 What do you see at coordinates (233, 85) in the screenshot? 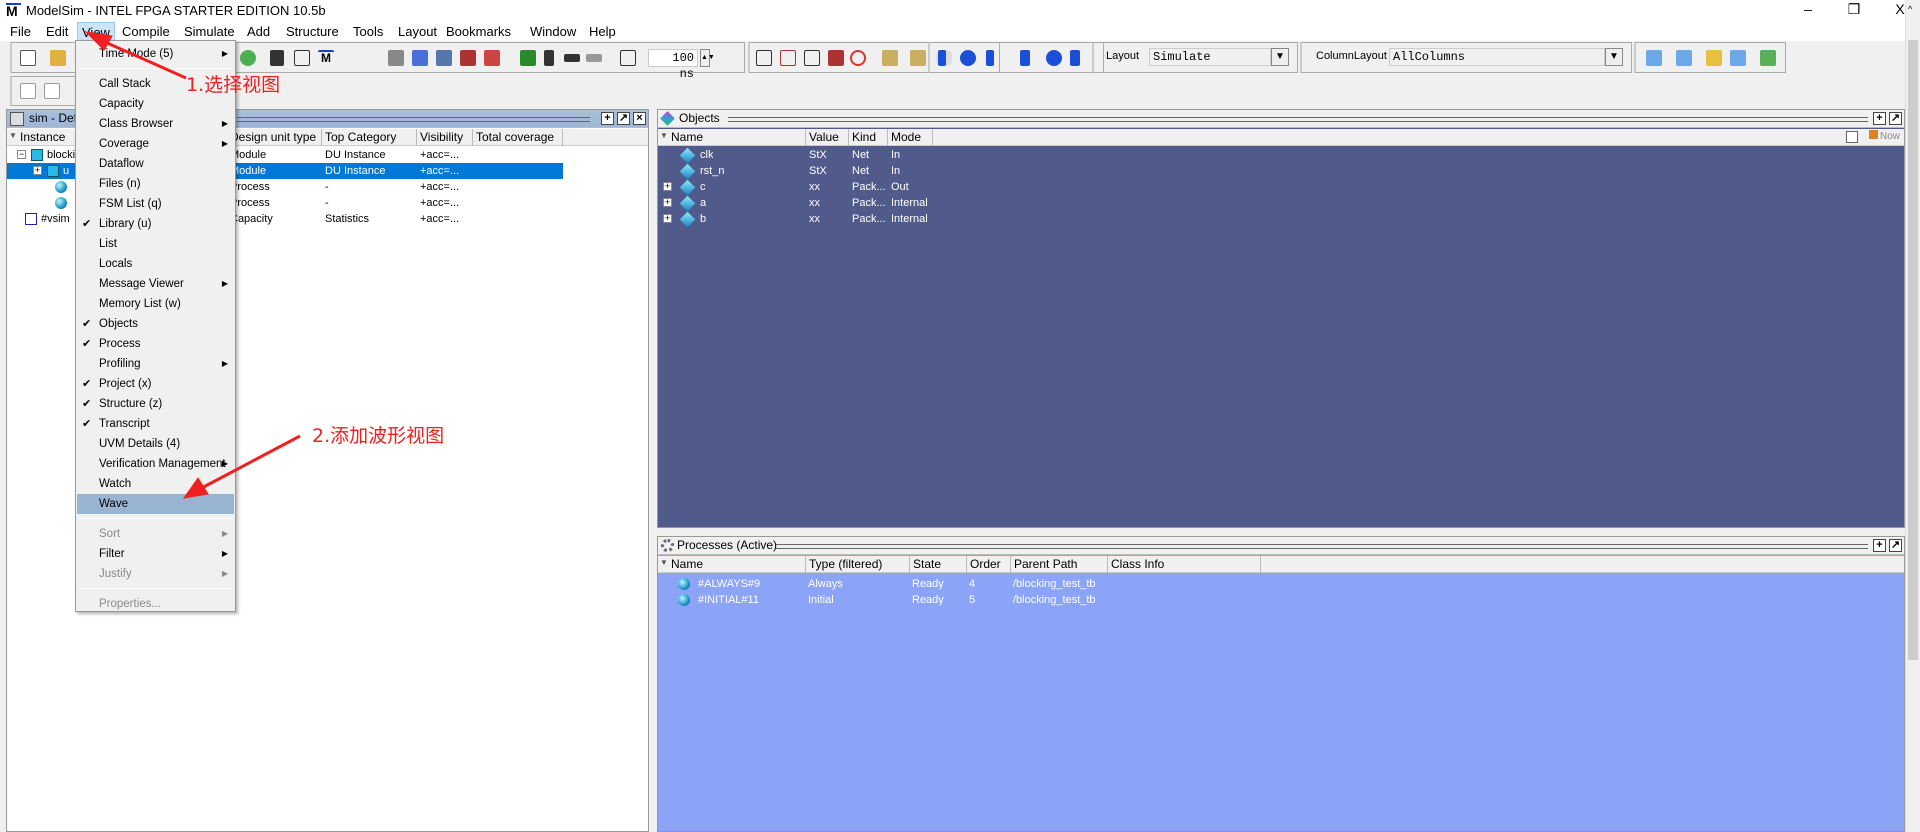
I see `annotation-step-1: 1.选择视图` at bounding box center [233, 85].